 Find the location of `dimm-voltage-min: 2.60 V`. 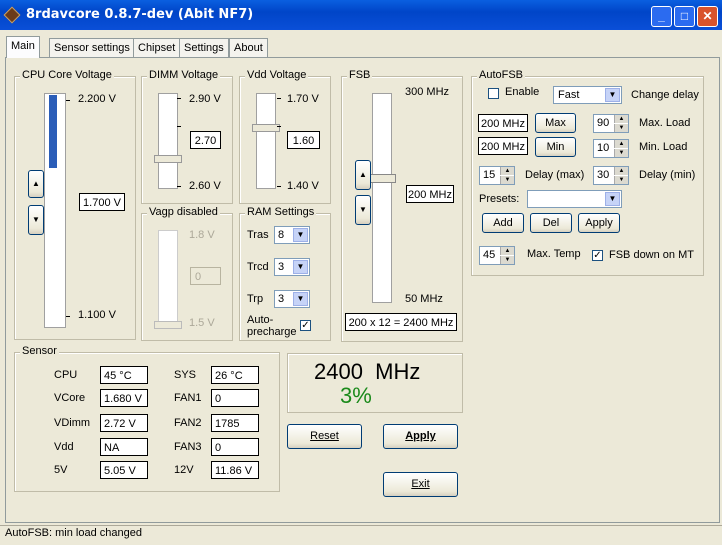

dimm-voltage-min: 2.60 V is located at coordinates (205, 186).